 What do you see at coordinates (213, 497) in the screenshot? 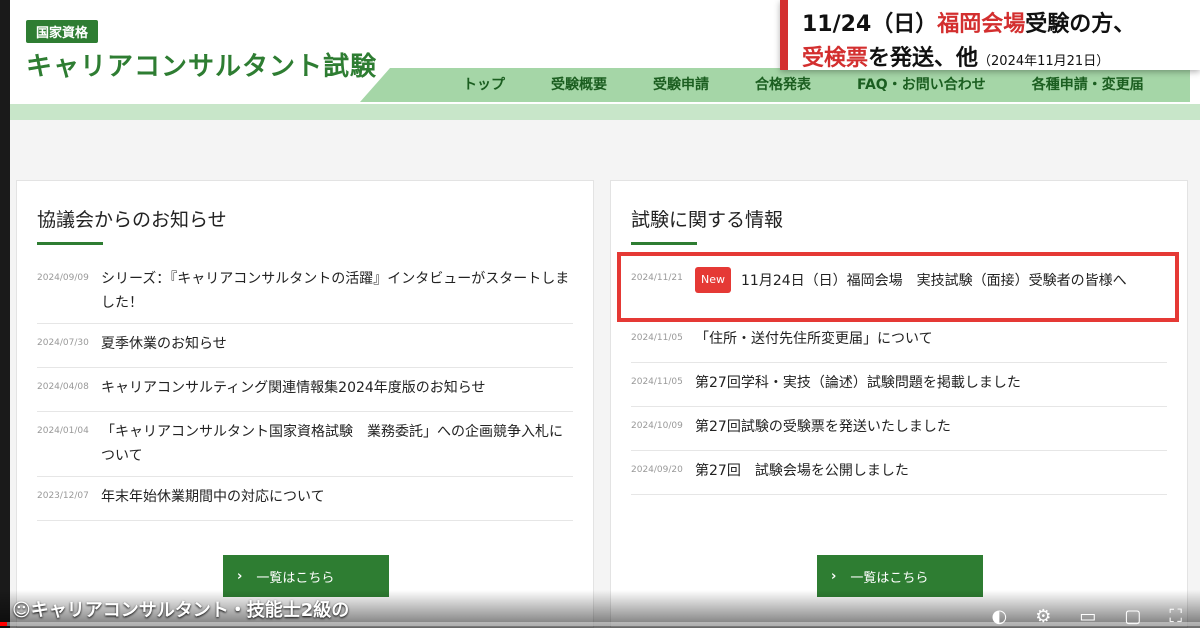
I see `news-link: 年末年始休業期間中の対応について` at bounding box center [213, 497].